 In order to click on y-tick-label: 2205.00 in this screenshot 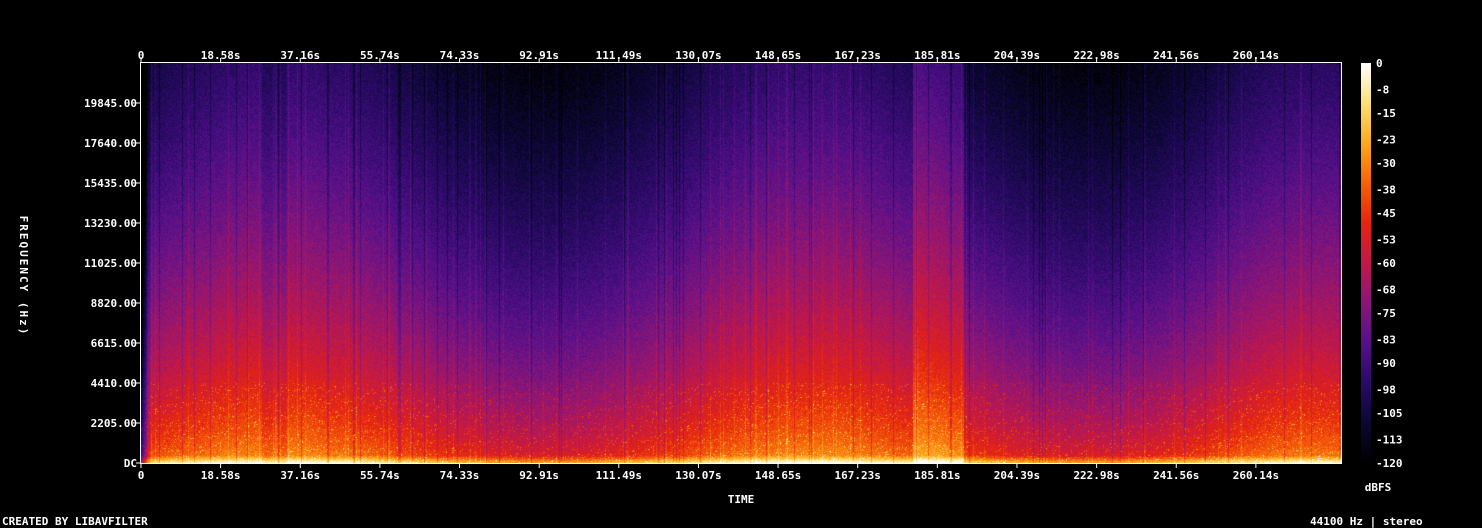, I will do `click(114, 423)`.